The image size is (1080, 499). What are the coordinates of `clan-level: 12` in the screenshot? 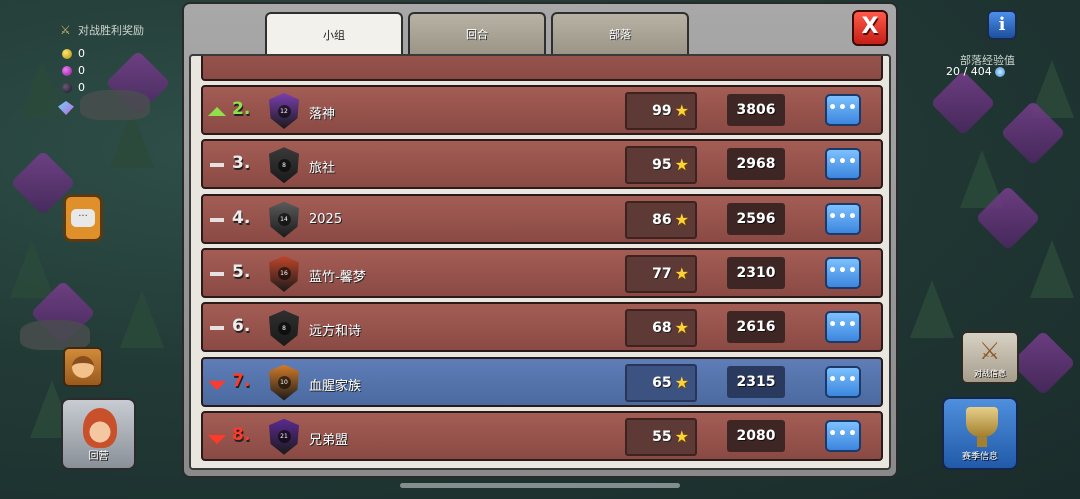 It's located at (284, 111).